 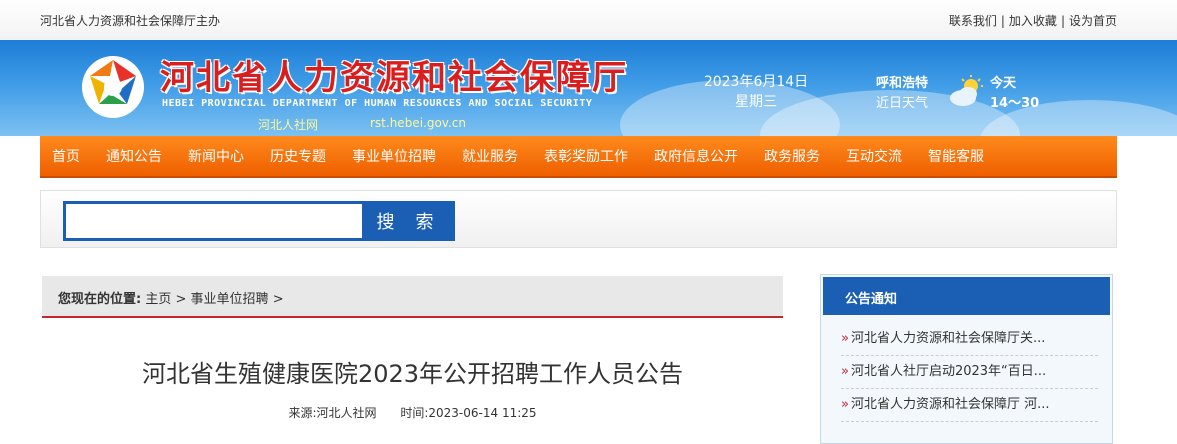 I want to click on nav-item-history: 历史专题, so click(x=298, y=156).